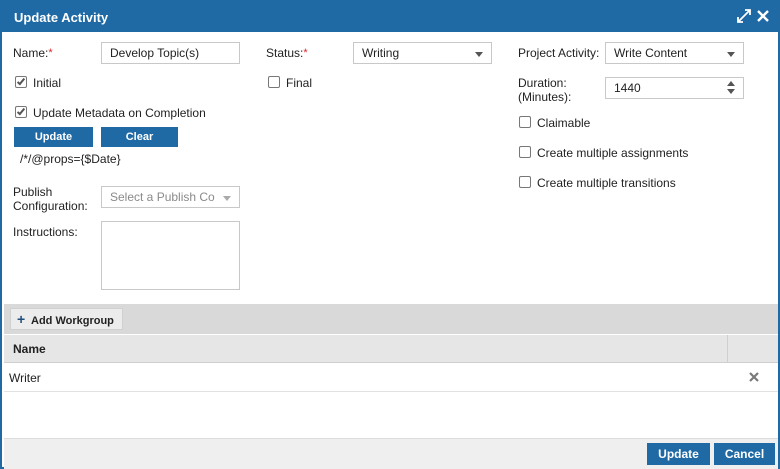 The width and height of the screenshot is (780, 469). Describe the element at coordinates (564, 123) in the screenshot. I see `claimable-label: Claimable` at that location.